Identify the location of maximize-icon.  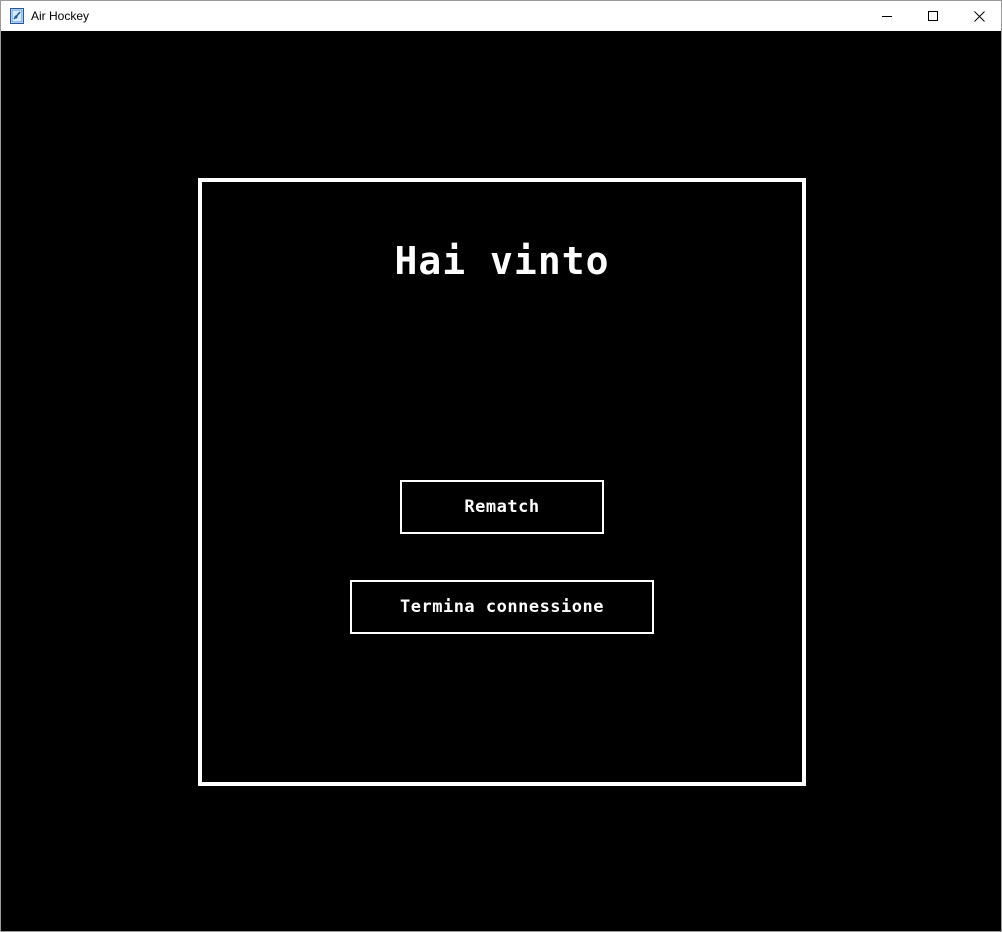
(933, 16).